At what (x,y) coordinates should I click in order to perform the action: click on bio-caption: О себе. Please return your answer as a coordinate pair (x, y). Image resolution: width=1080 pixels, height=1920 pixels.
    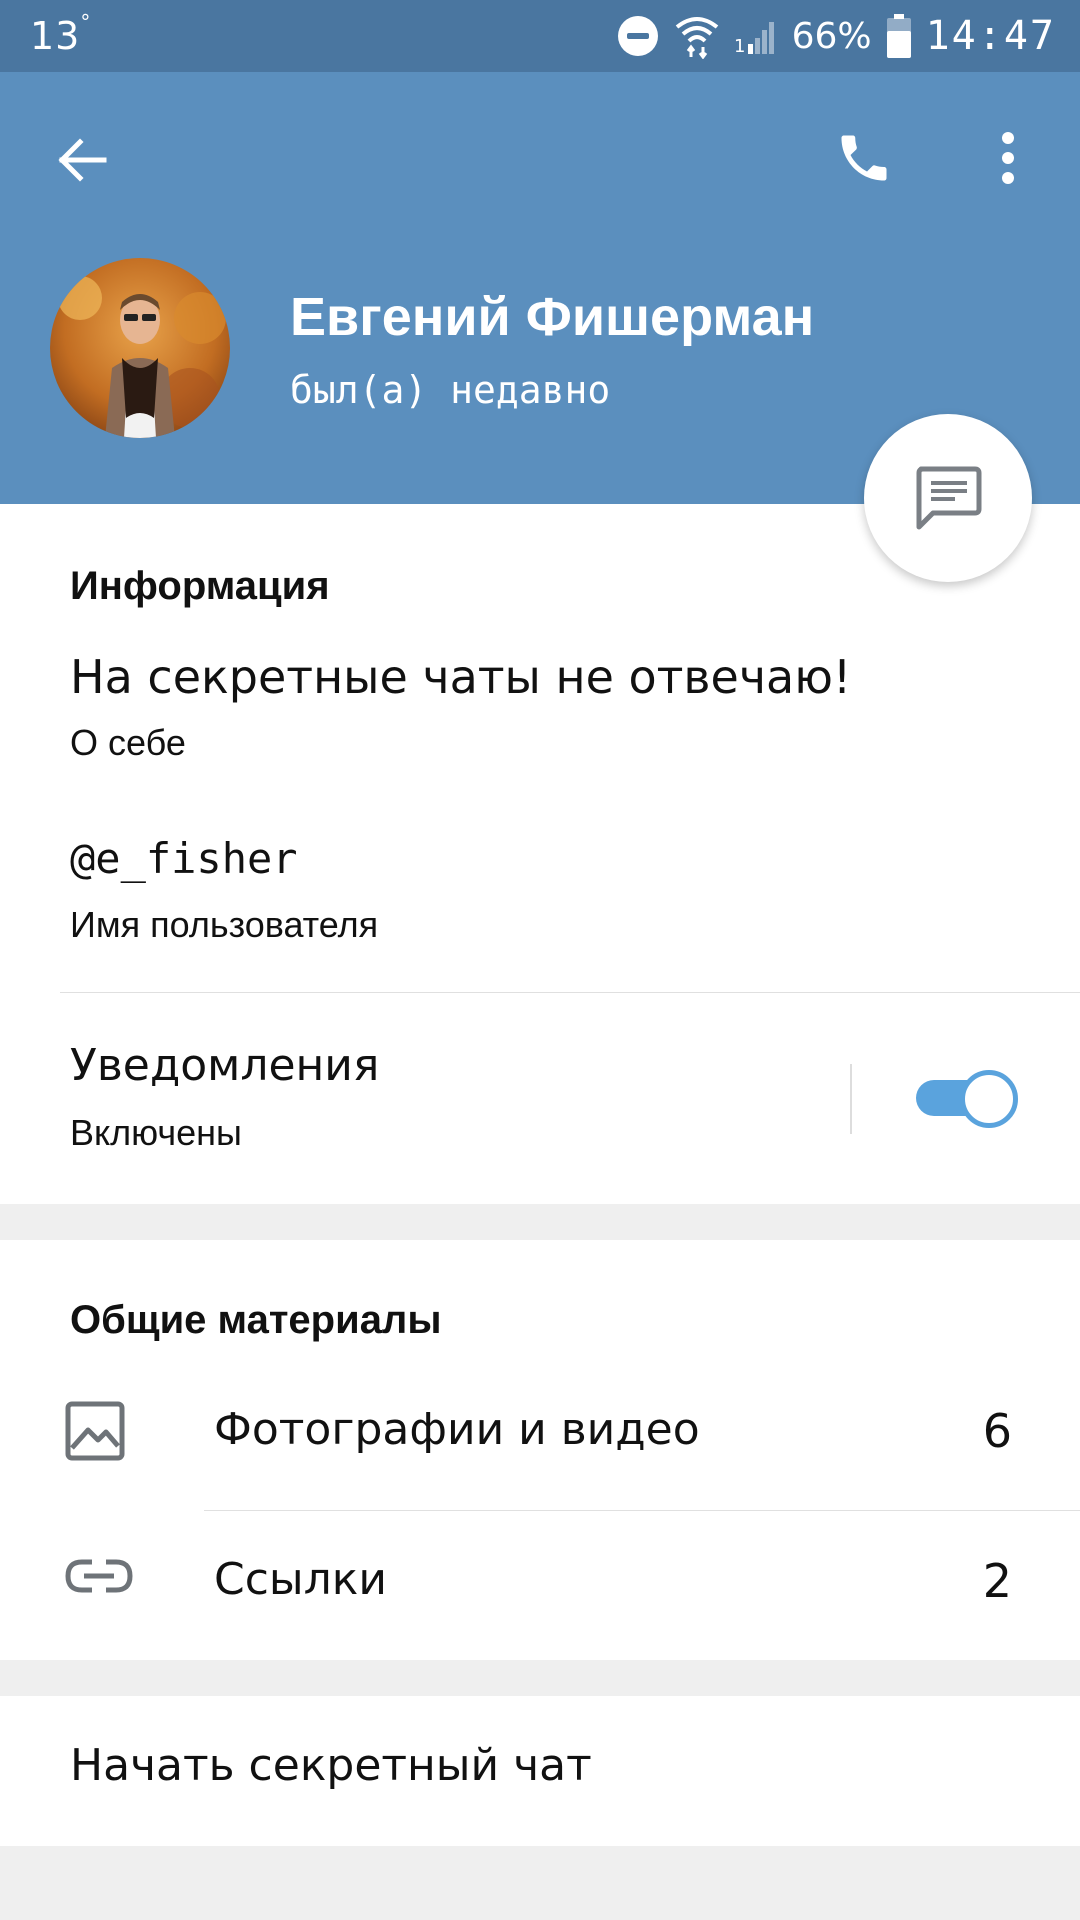
    Looking at the image, I should click on (128, 742).